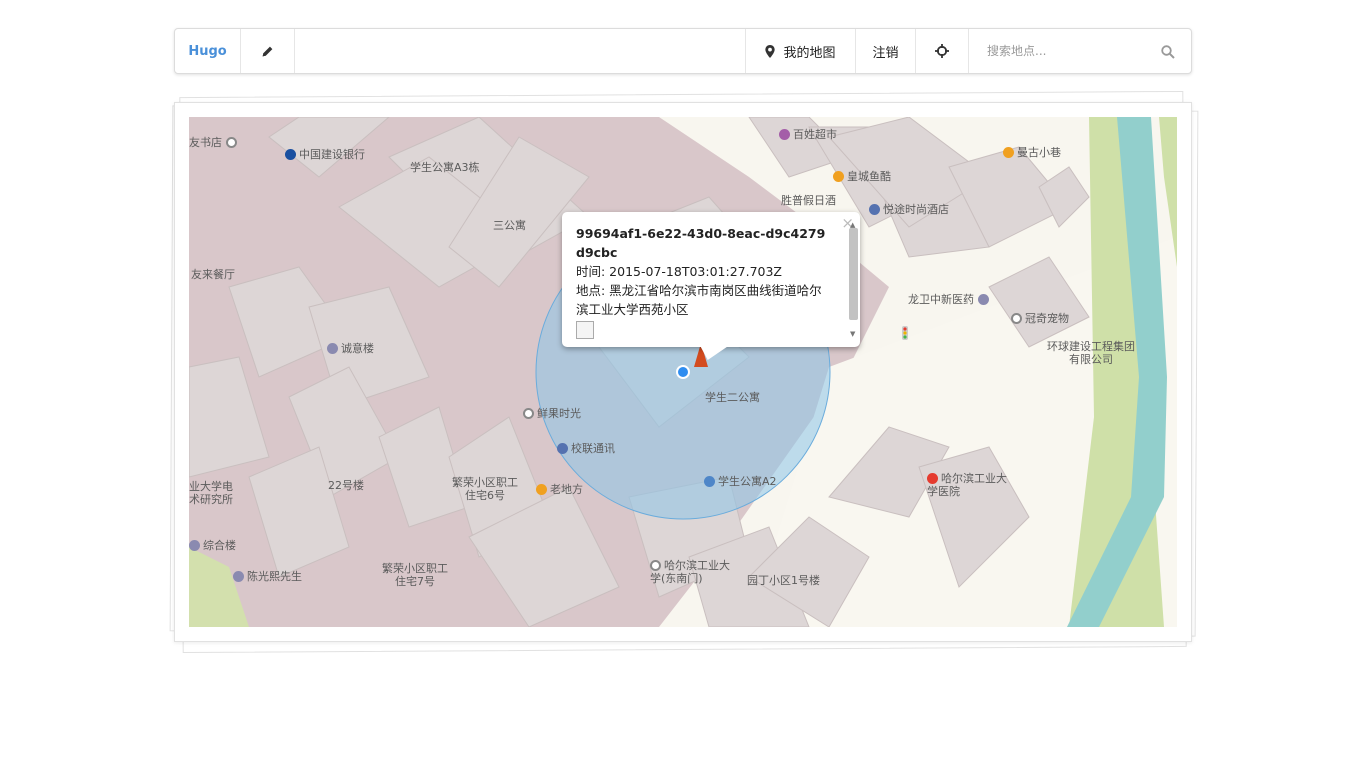 This screenshot has width=1366, height=768. I want to click on poi-label: 环球建设工程集团有限公司, so click(1091, 353).